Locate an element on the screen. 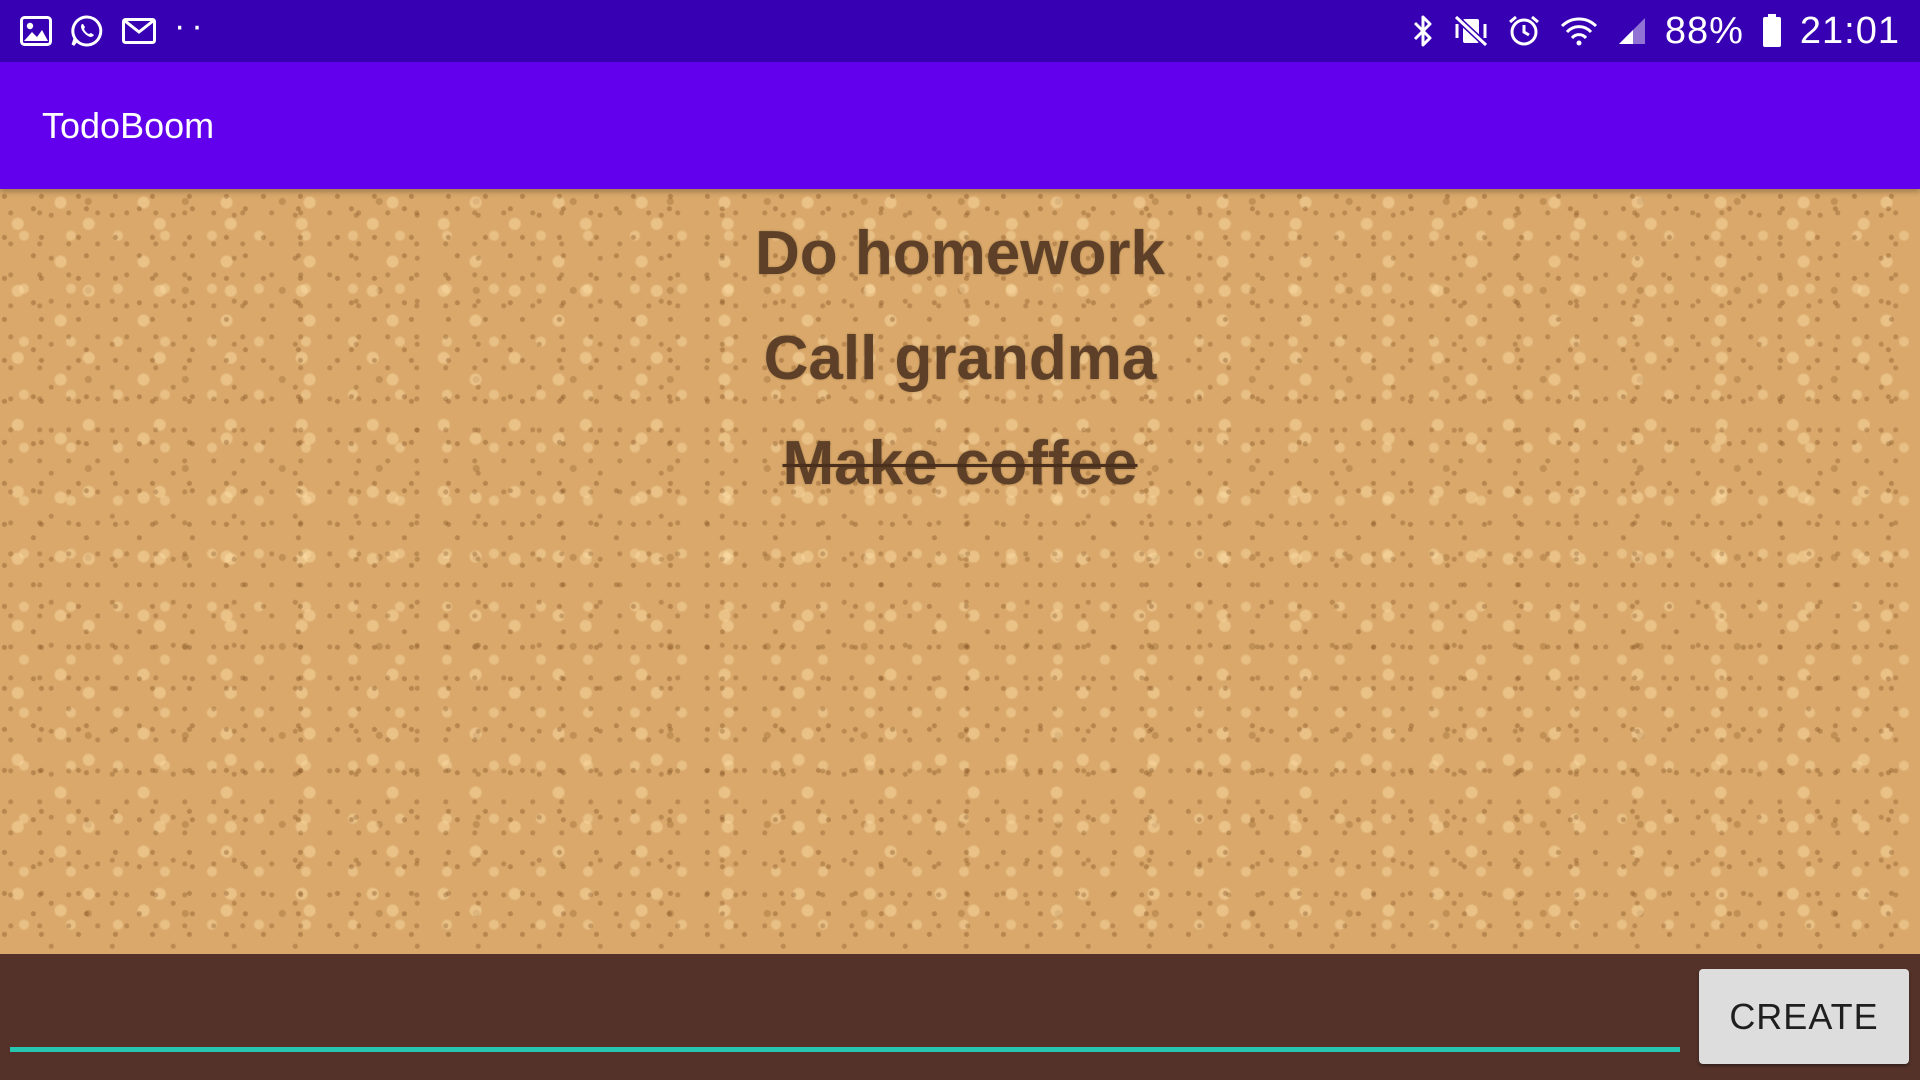 This screenshot has height=1080, width=1920. bluetooth-icon is located at coordinates (1423, 31).